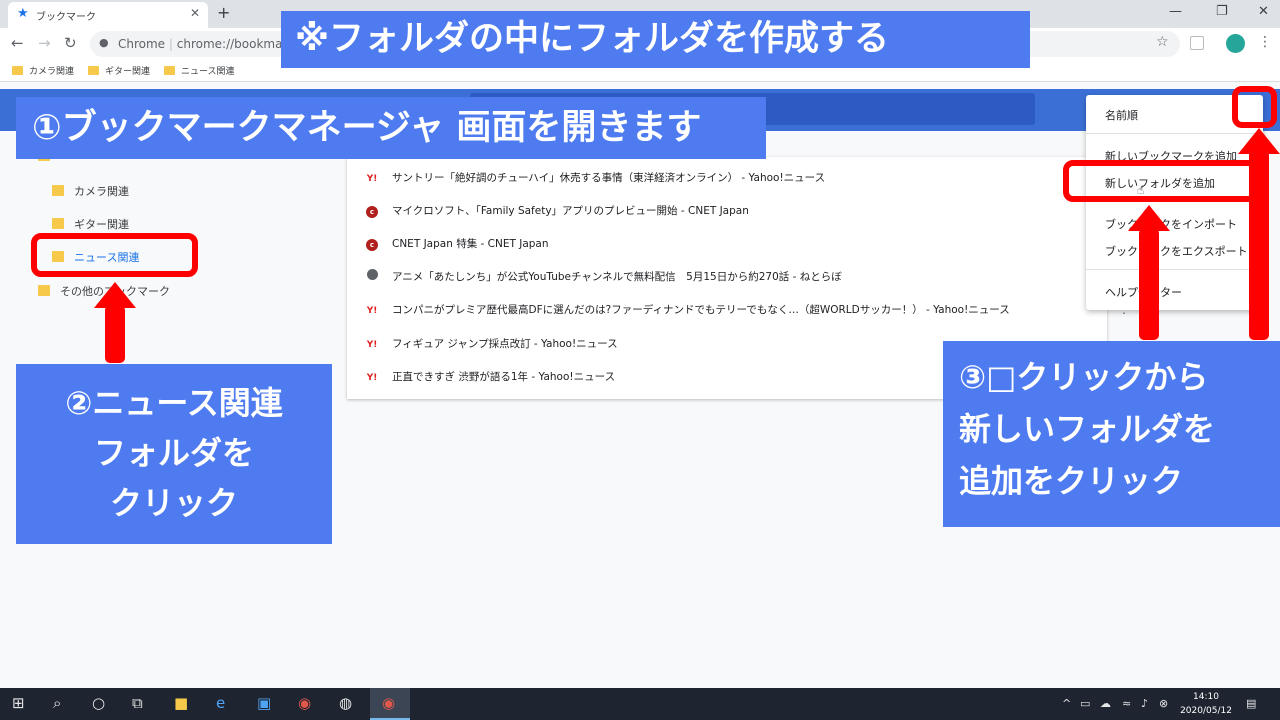 This screenshot has width=1280, height=720. What do you see at coordinates (142, 44) in the screenshot?
I see `omnibox-chip: Chrome` at bounding box center [142, 44].